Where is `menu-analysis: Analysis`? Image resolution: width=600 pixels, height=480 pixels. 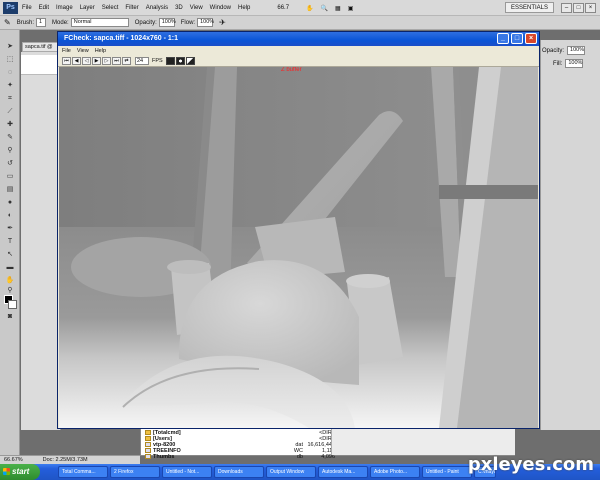 menu-analysis: Analysis is located at coordinates (157, 8).